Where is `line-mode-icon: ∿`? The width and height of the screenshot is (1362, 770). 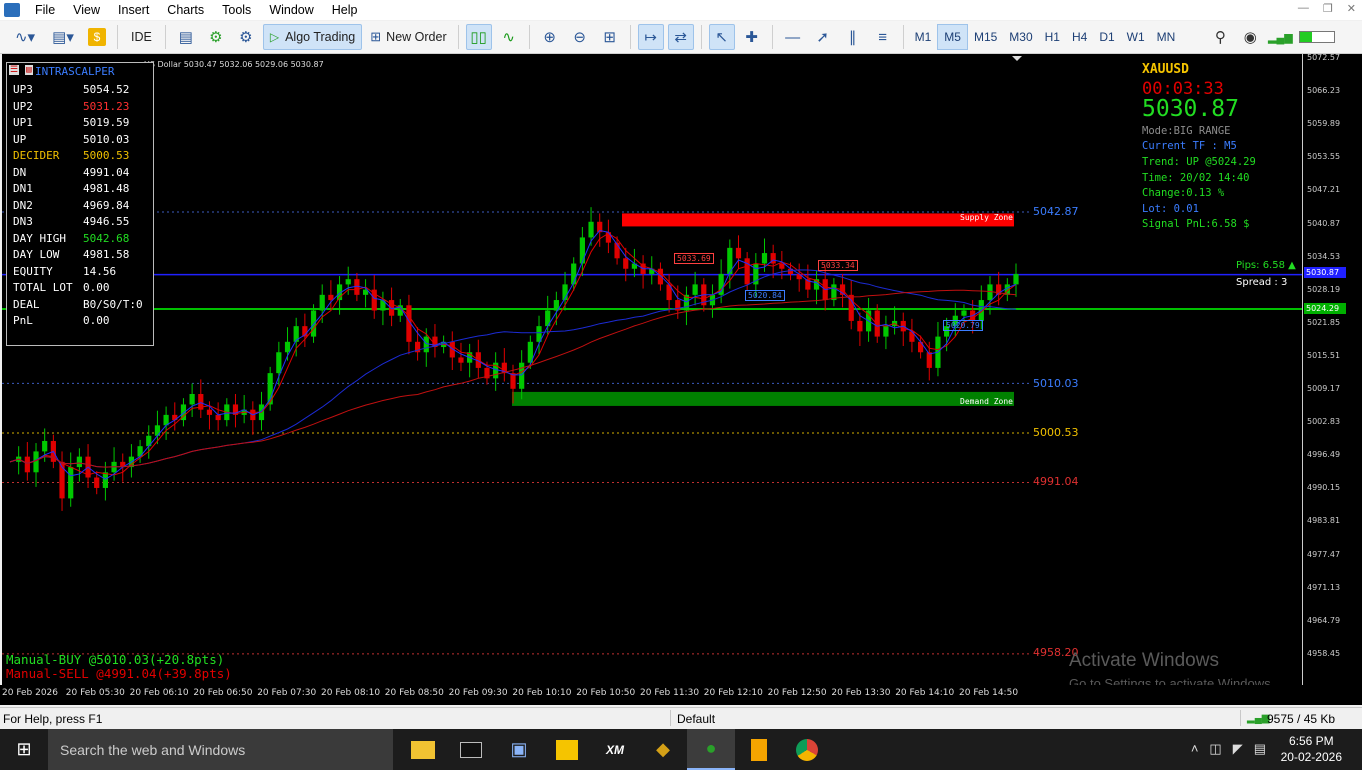 line-mode-icon: ∿ is located at coordinates (509, 37).